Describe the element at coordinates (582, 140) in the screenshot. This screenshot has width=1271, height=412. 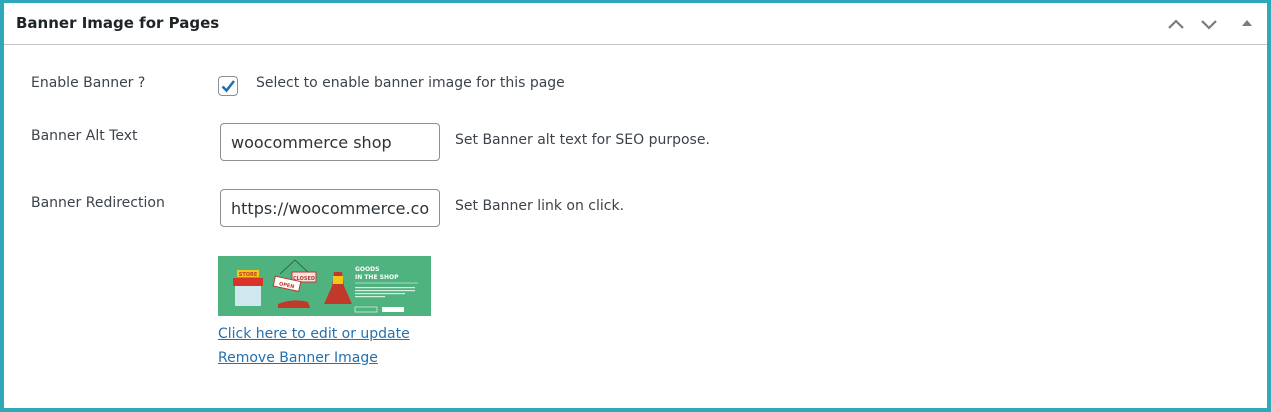
I see `alt-text-description: Set Banner alt text for SEO purpose.` at that location.